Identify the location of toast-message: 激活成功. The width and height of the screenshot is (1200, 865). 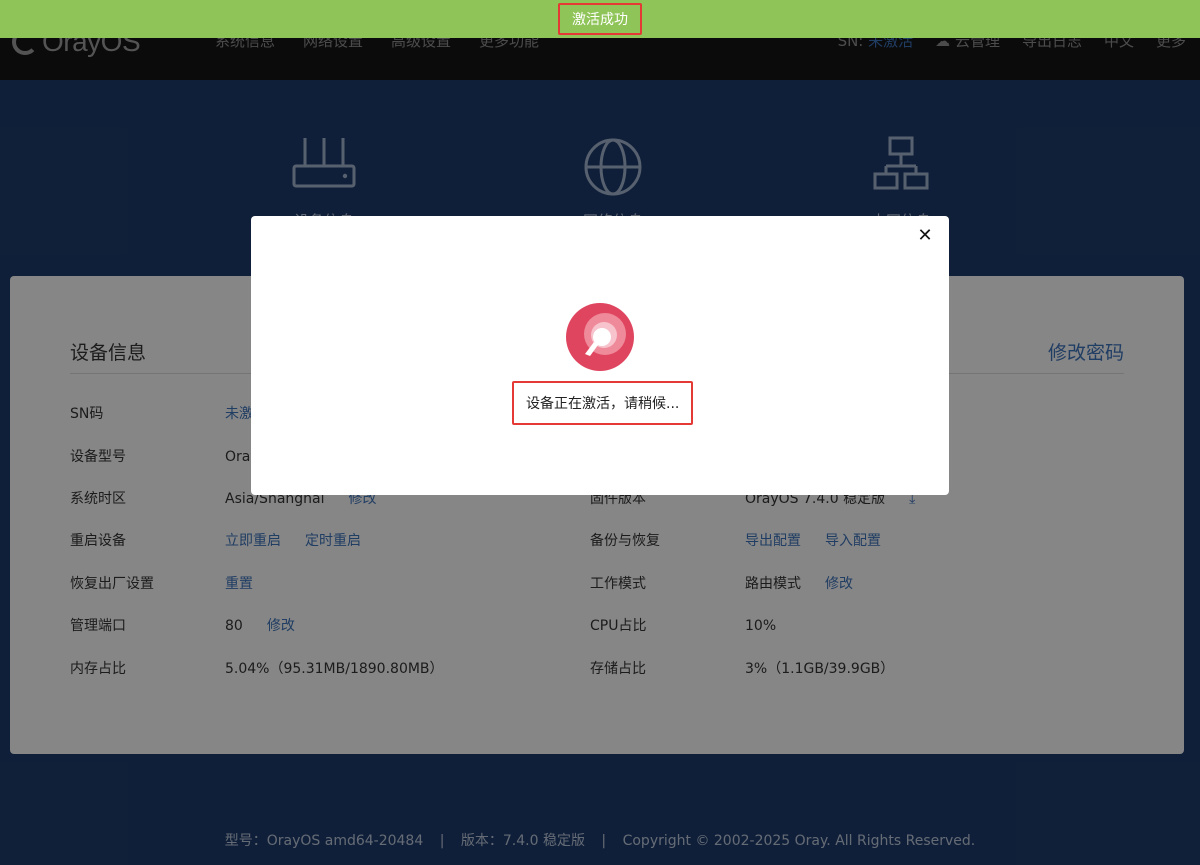
(600, 19).